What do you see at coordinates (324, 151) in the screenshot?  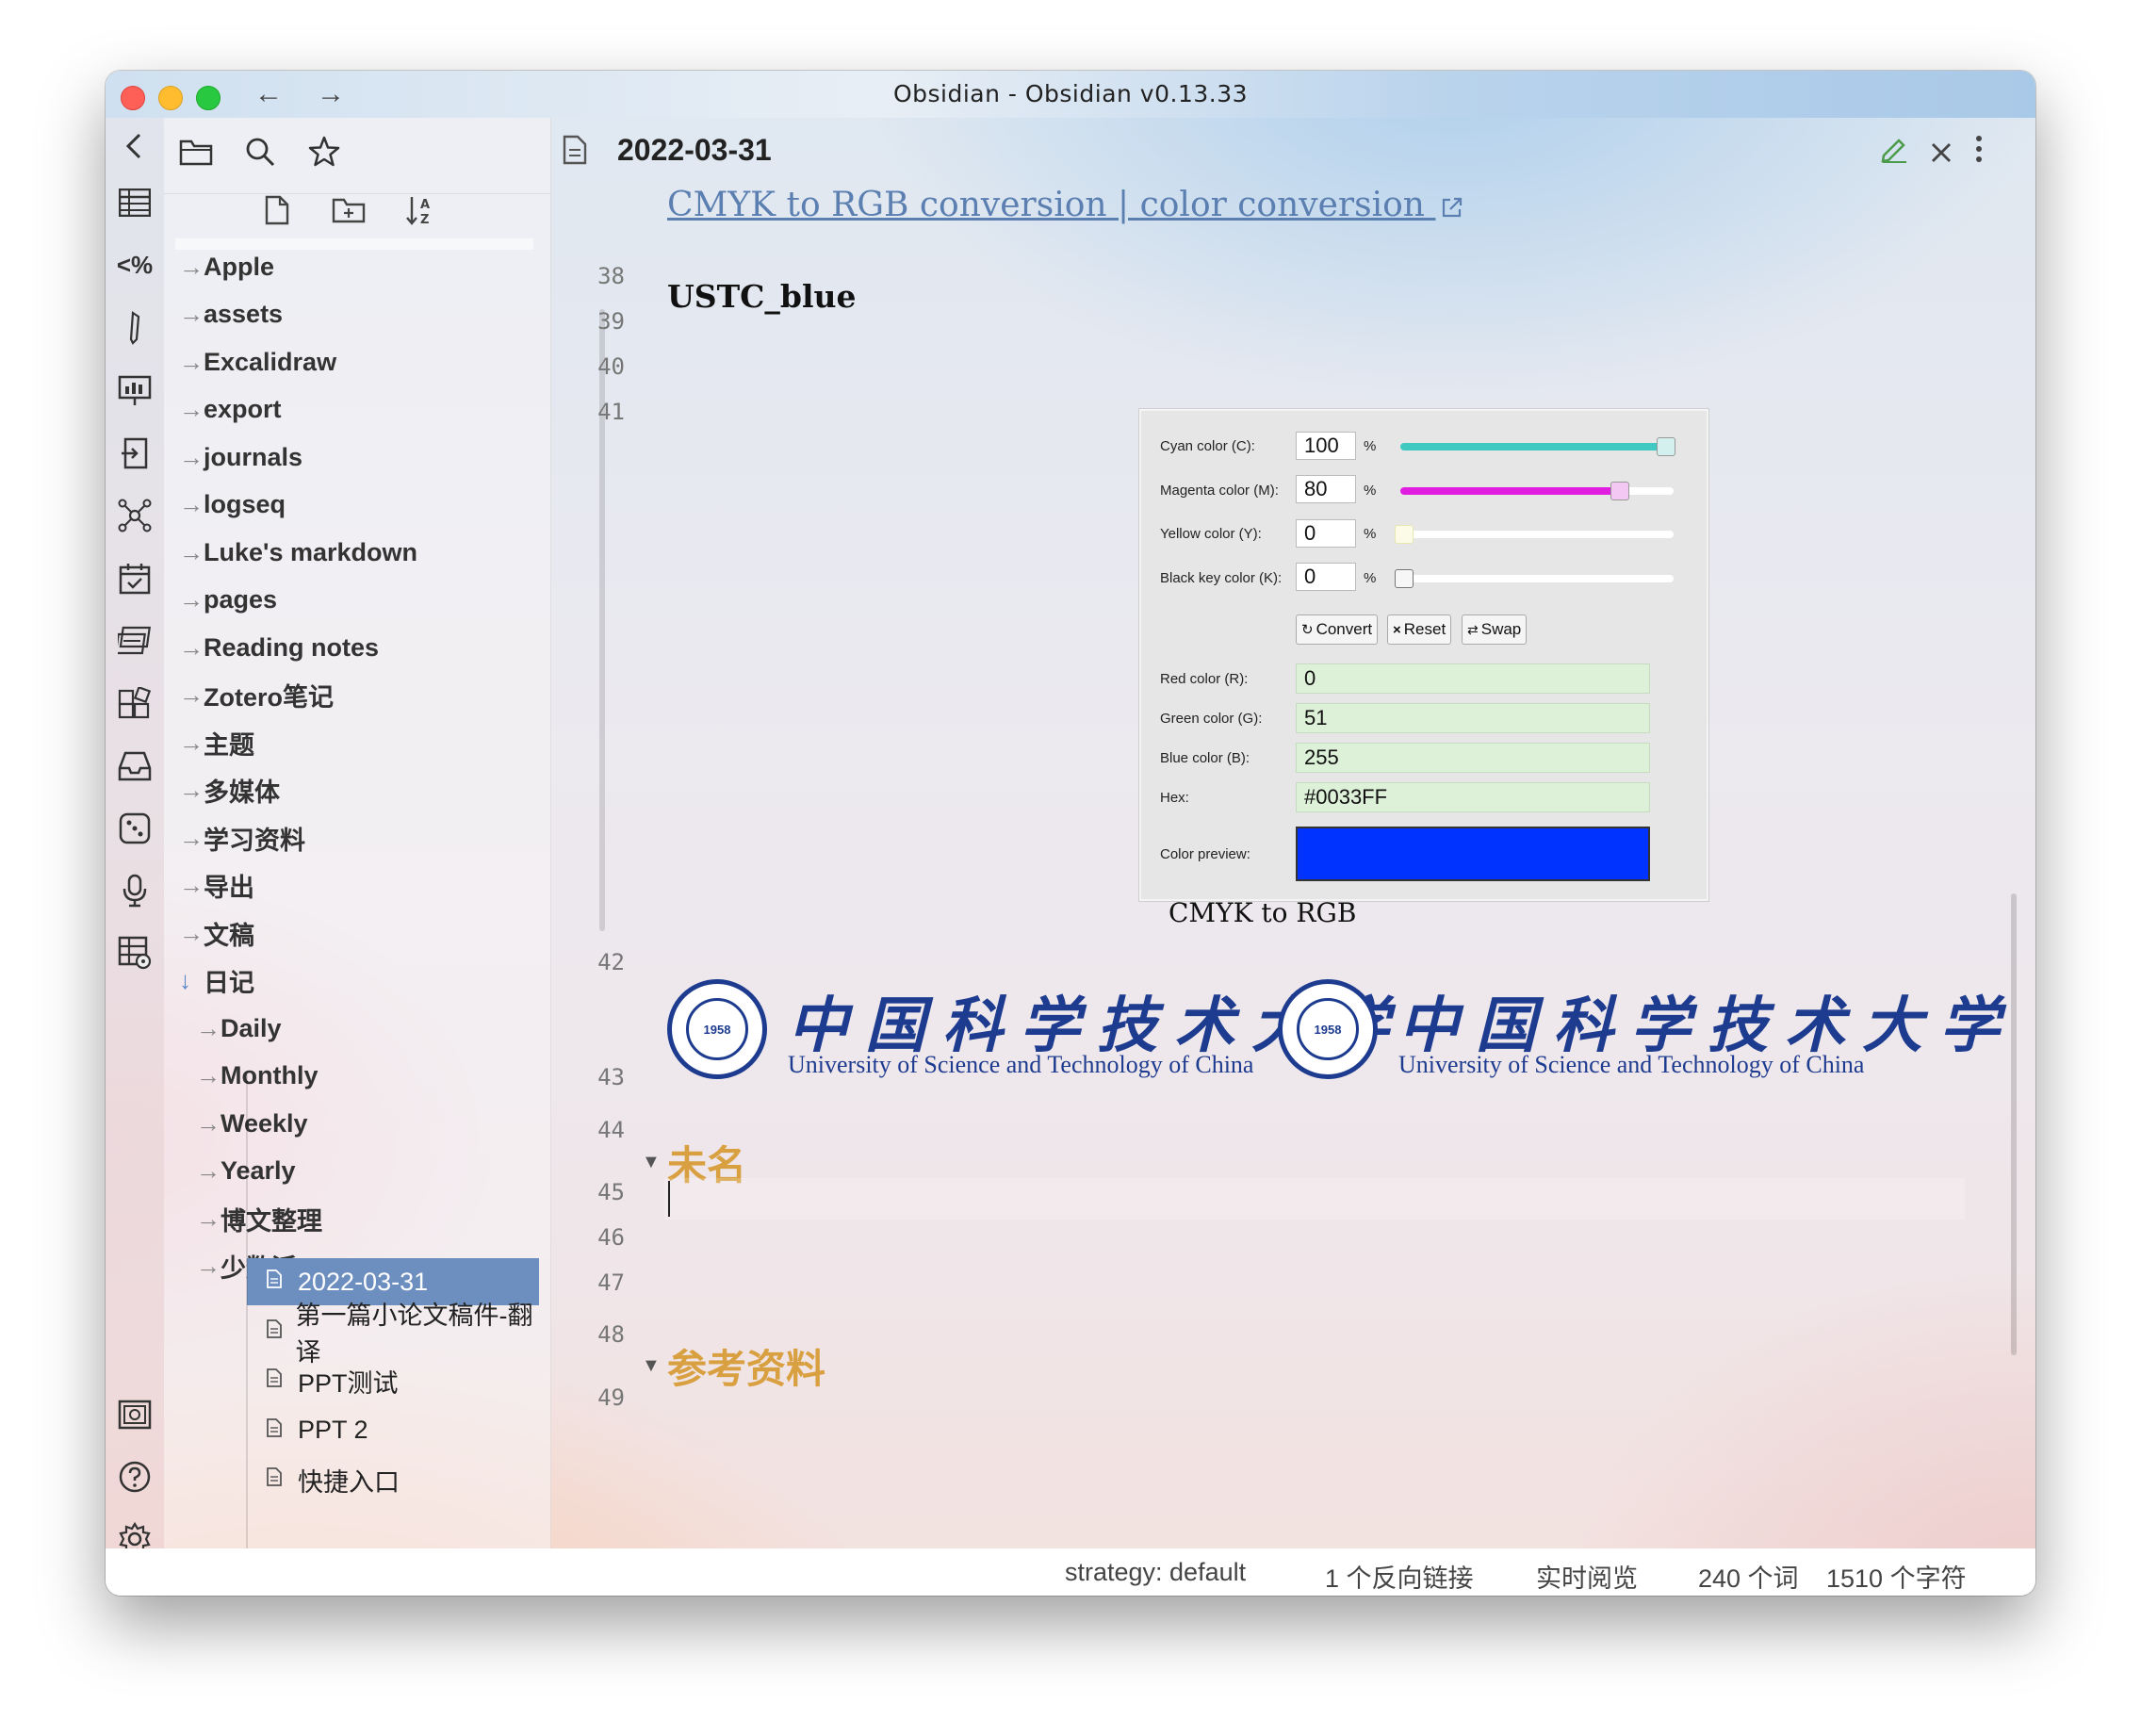 I see `star-icon` at bounding box center [324, 151].